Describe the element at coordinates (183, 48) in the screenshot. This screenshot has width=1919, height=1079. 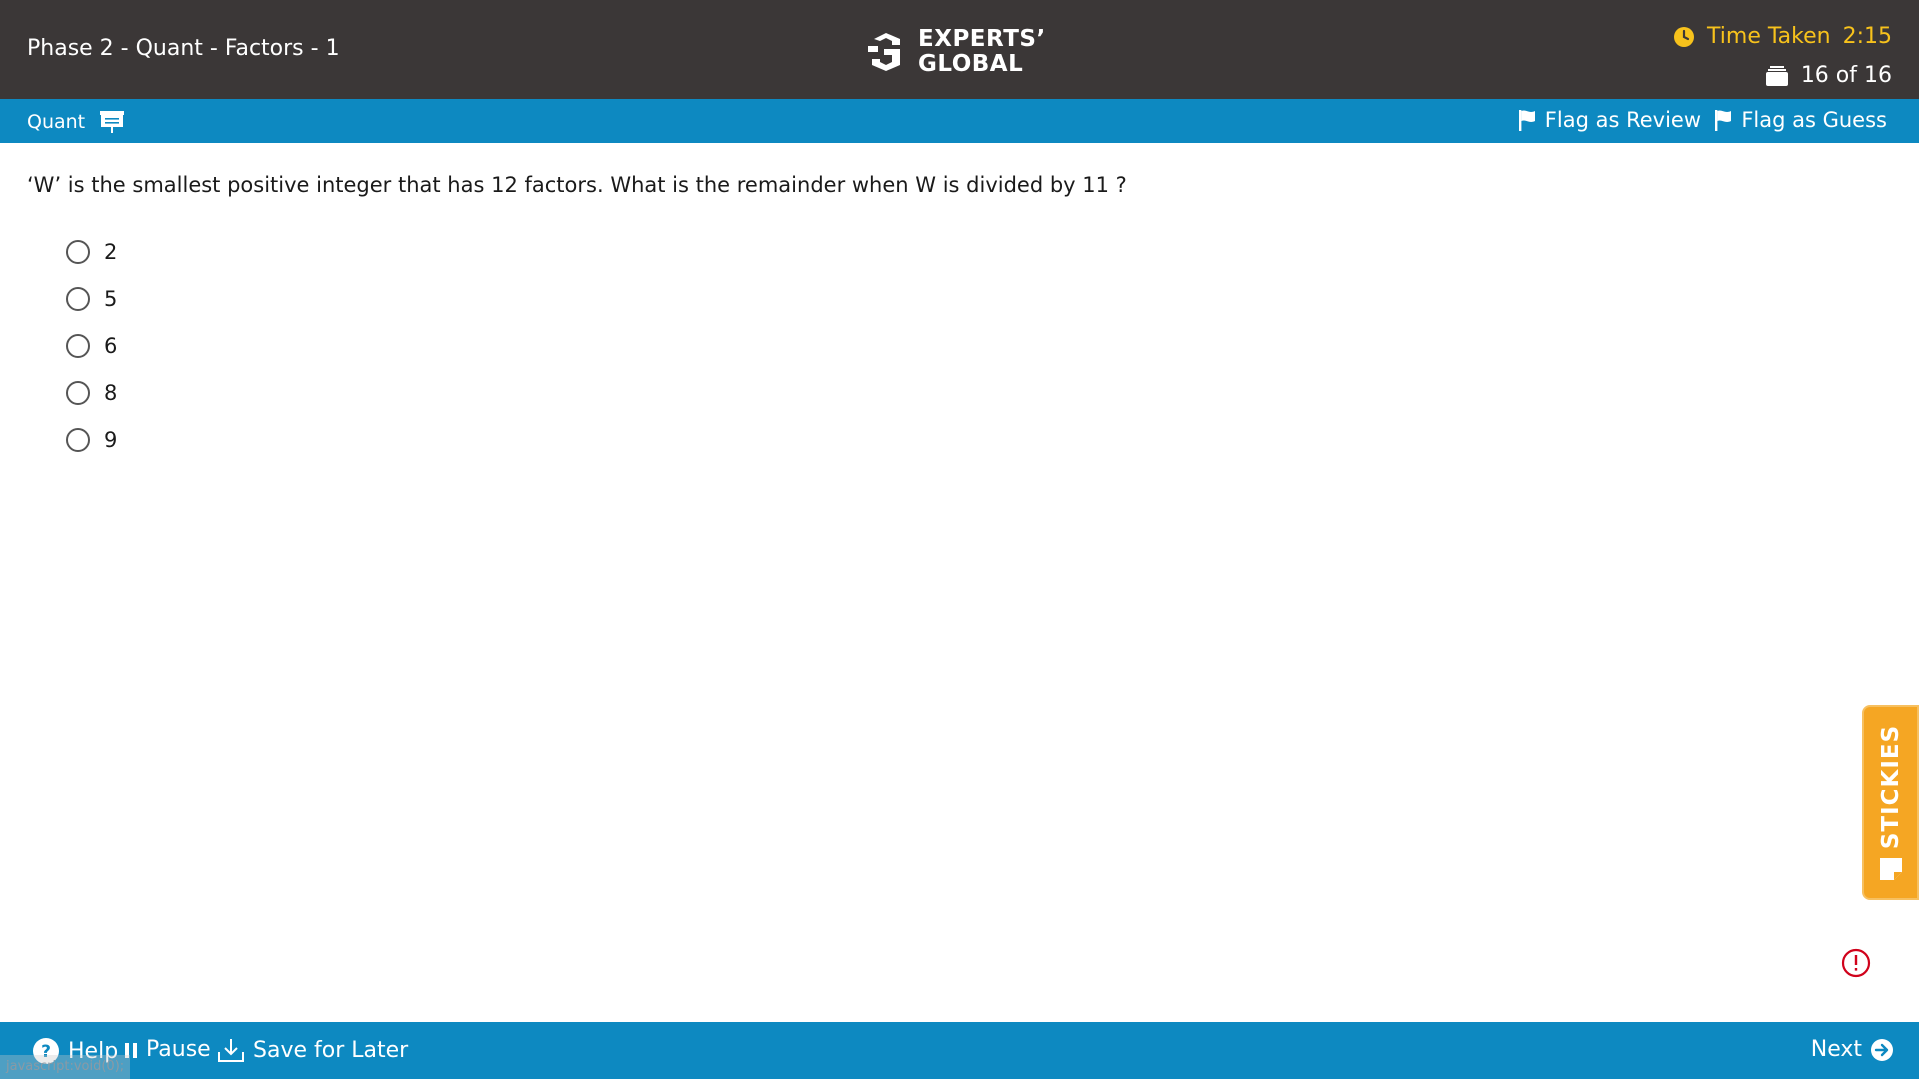
I see `test-title: Phase 2 - Quant - Factors - 1` at that location.